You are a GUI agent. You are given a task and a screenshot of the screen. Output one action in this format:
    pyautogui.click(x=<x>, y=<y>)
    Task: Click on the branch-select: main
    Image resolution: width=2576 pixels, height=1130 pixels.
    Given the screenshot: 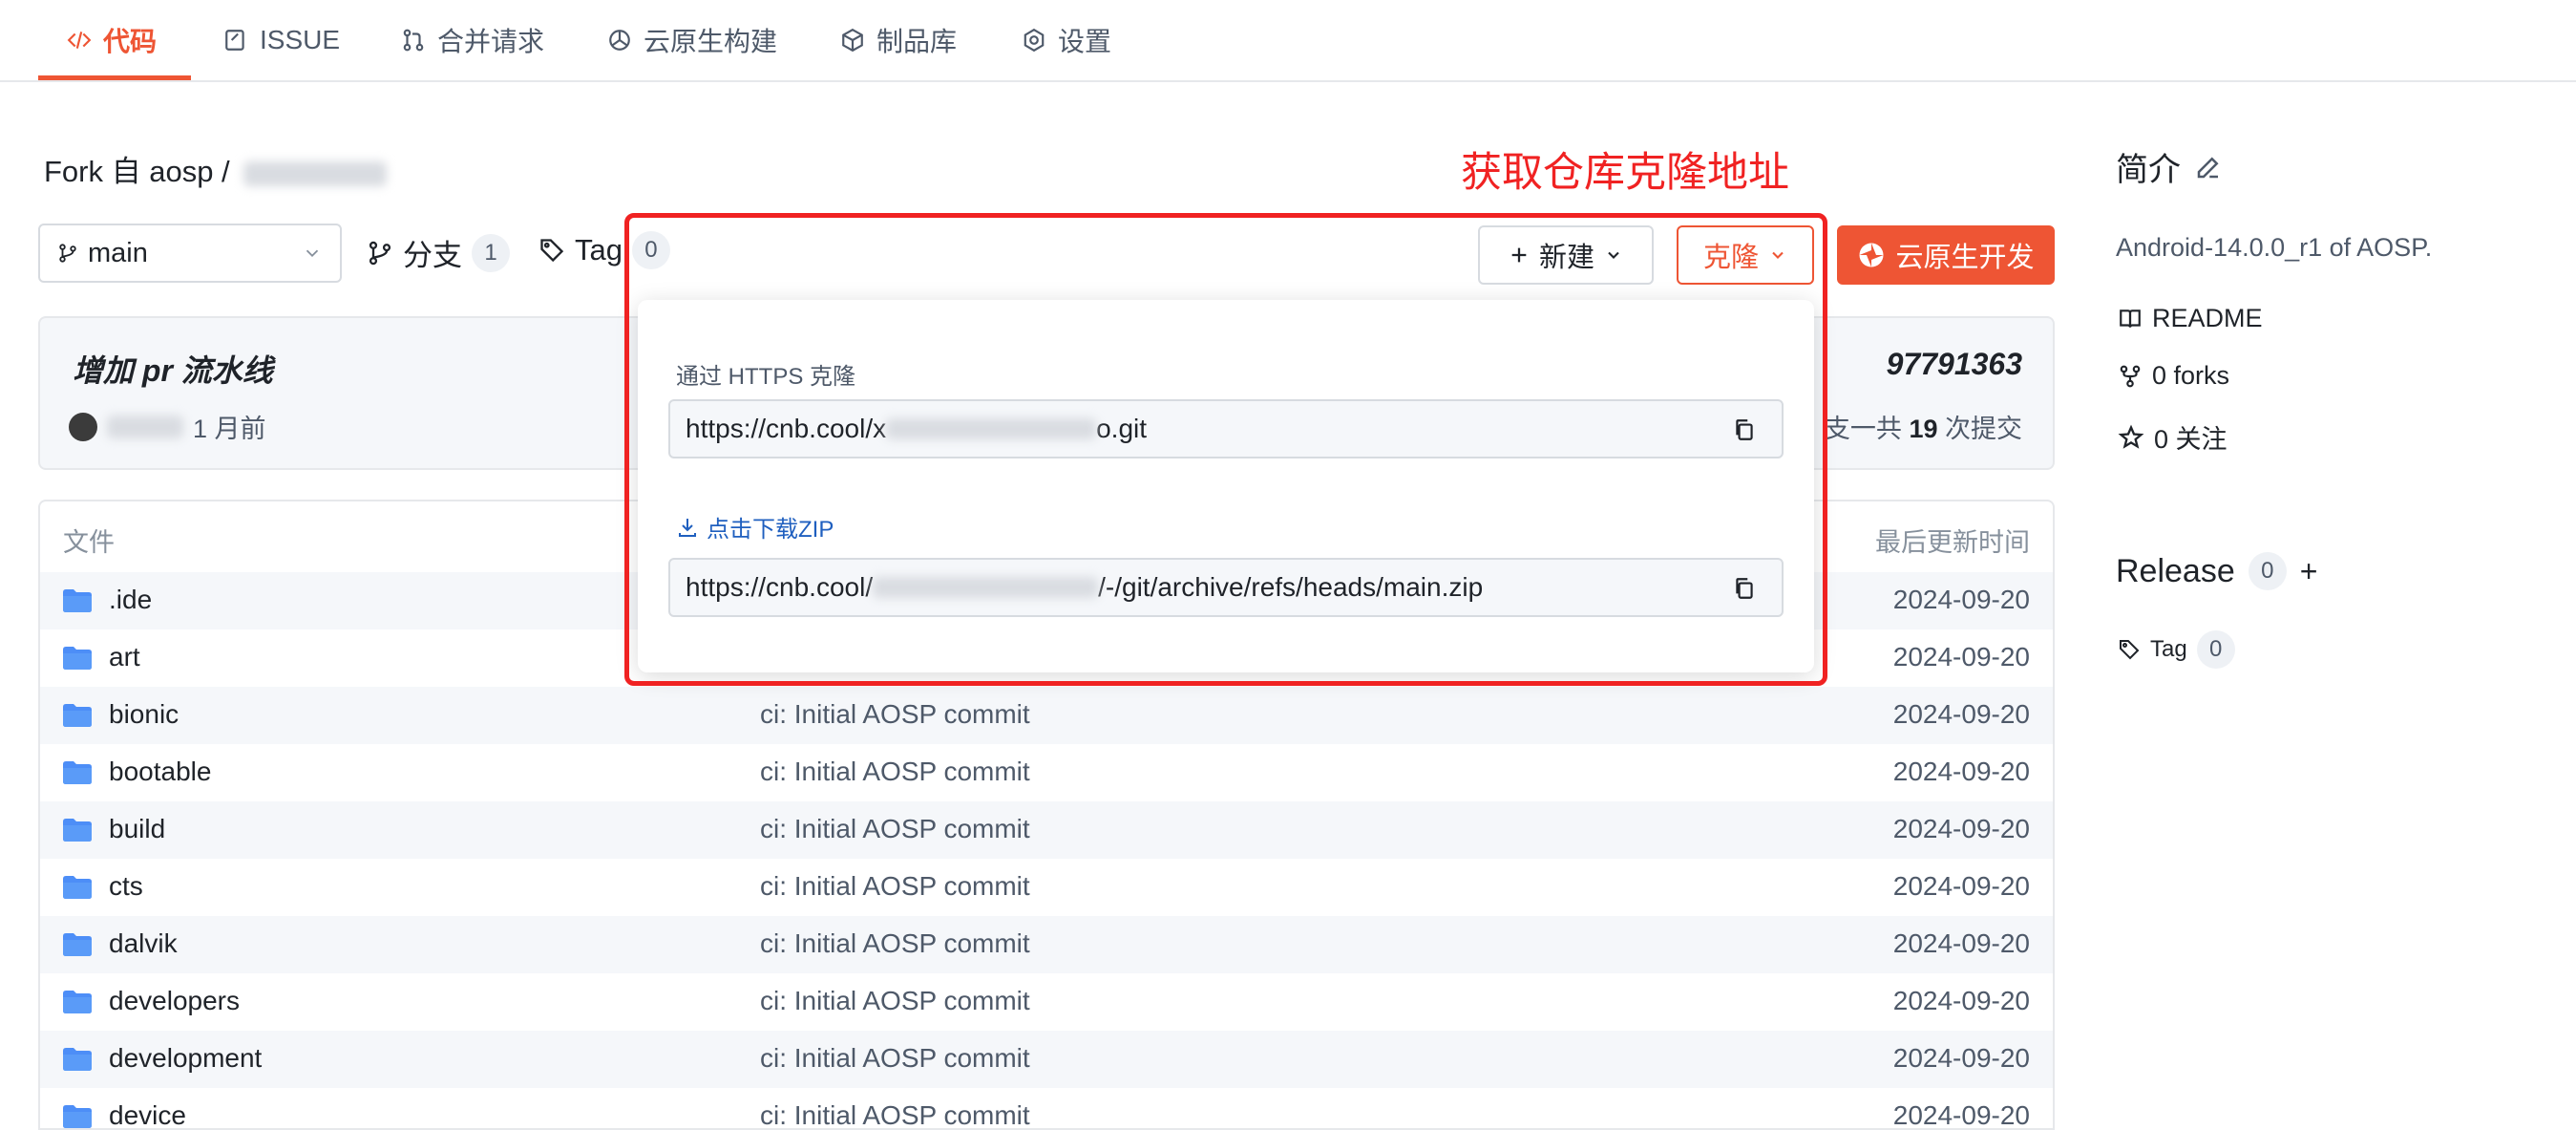 What is the action you would take?
    pyautogui.click(x=190, y=253)
    